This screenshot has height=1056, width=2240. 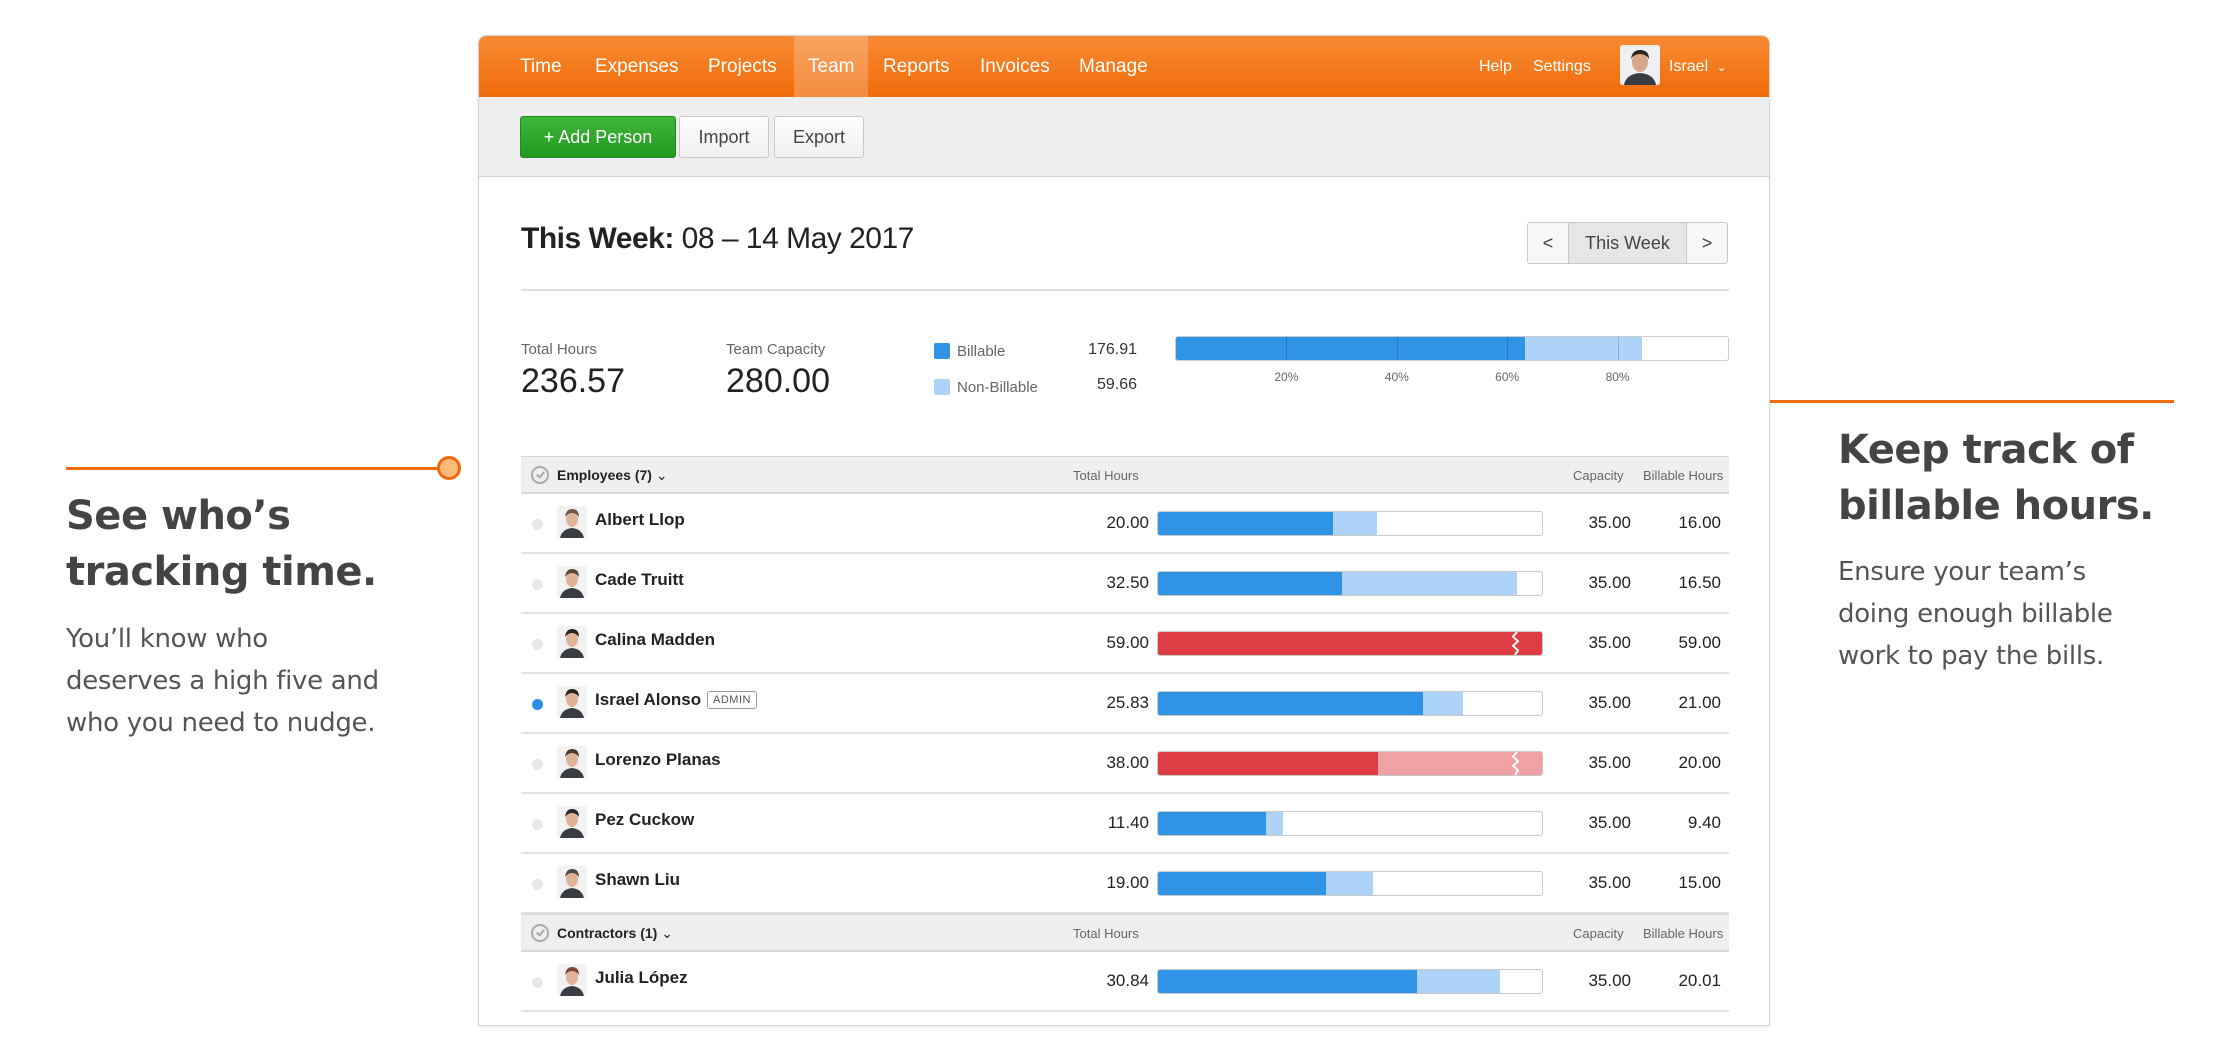 What do you see at coordinates (1125, 704) in the screenshot?
I see `person-row: Israel Alonso ADMIN 25.83 35.00 21.00` at bounding box center [1125, 704].